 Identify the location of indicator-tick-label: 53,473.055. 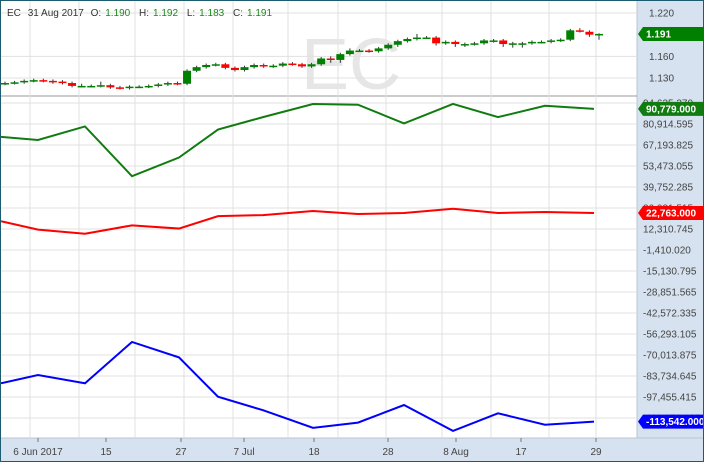
(668, 166).